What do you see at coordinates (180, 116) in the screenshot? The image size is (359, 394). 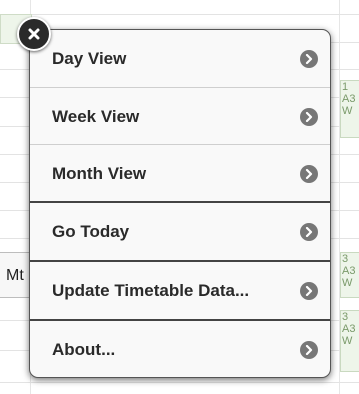 I see `menu-item-week-view: Week View` at bounding box center [180, 116].